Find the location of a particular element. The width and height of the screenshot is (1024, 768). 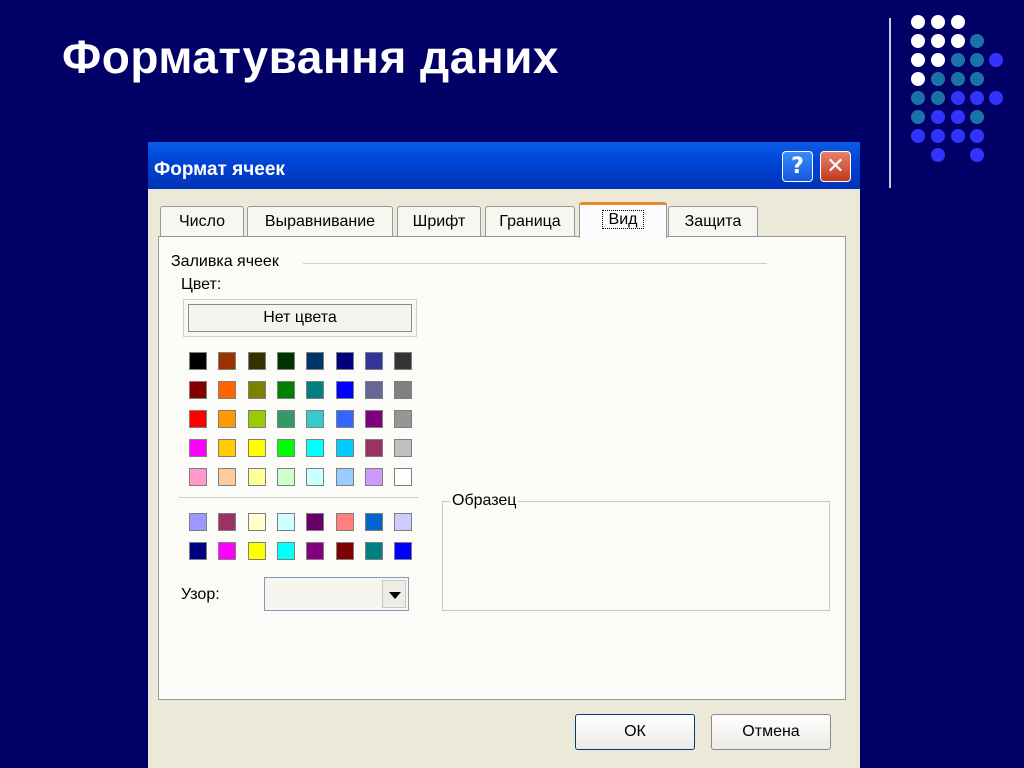

close-icon: ✕ is located at coordinates (835, 166).